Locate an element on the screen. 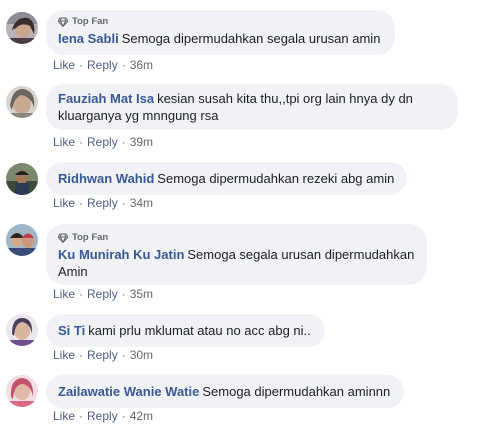 The height and width of the screenshot is (426, 493). comment-actions: Like · Reply · 34m is located at coordinates (103, 203).